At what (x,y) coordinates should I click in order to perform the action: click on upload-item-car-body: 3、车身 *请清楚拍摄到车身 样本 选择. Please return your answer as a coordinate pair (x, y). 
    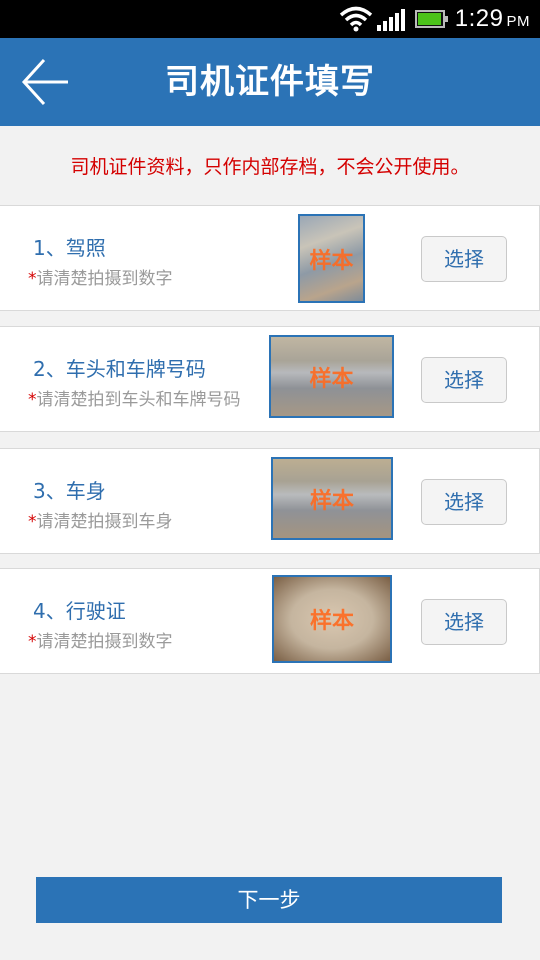
    Looking at the image, I should click on (270, 501).